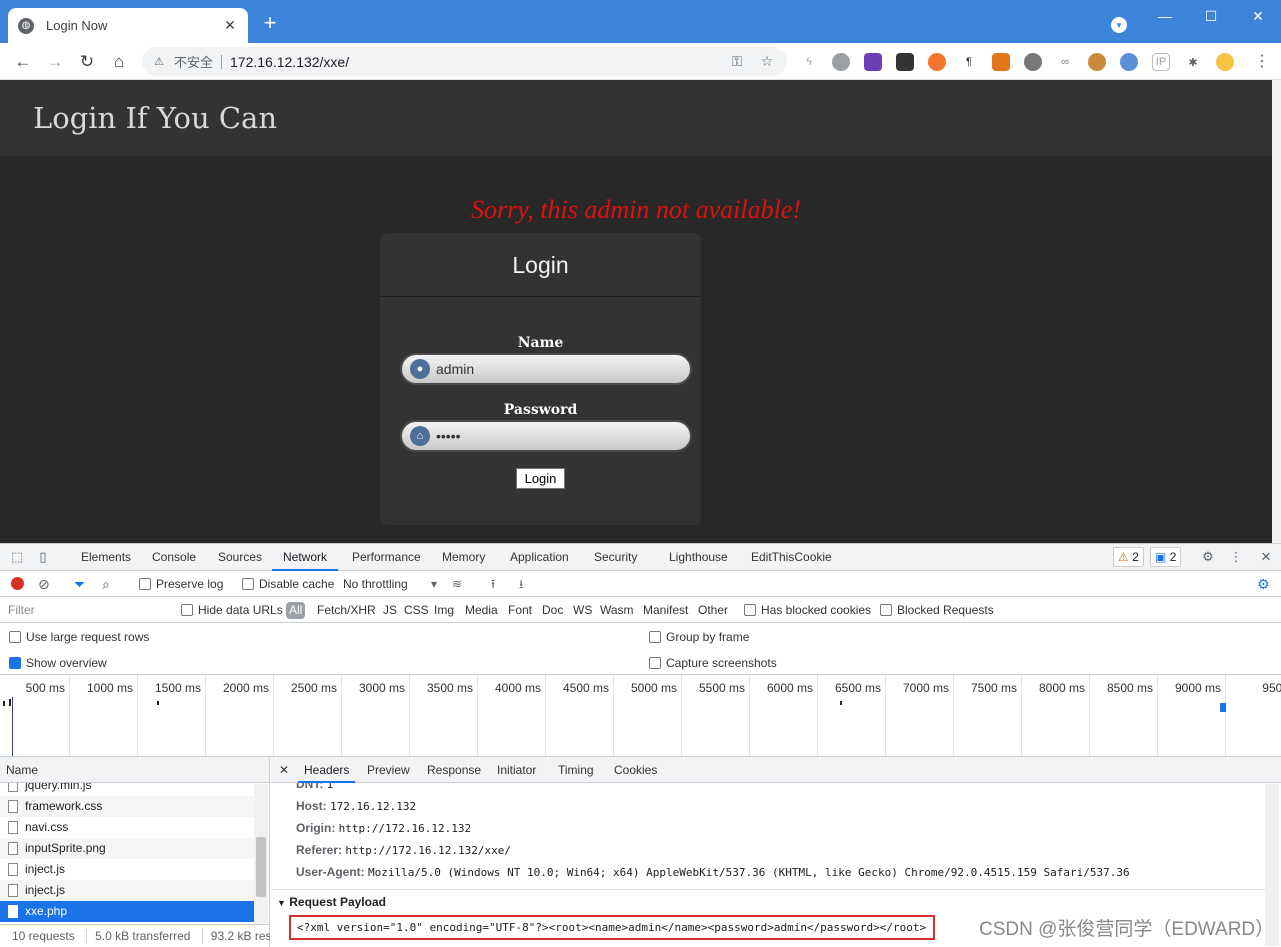 This screenshot has height=947, width=1281. Describe the element at coordinates (969, 62) in the screenshot. I see `pilcrow-icon: ¶` at that location.